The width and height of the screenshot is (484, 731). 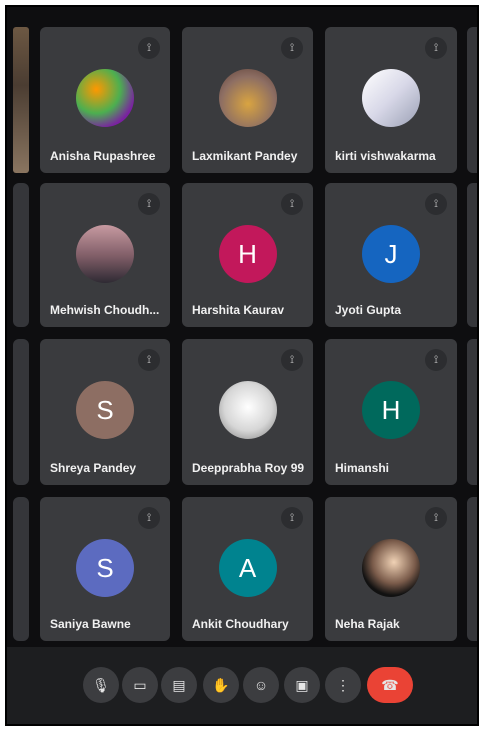 I want to click on participant-tile: ⟟ H Harshita Kaurav, so click(x=247, y=255).